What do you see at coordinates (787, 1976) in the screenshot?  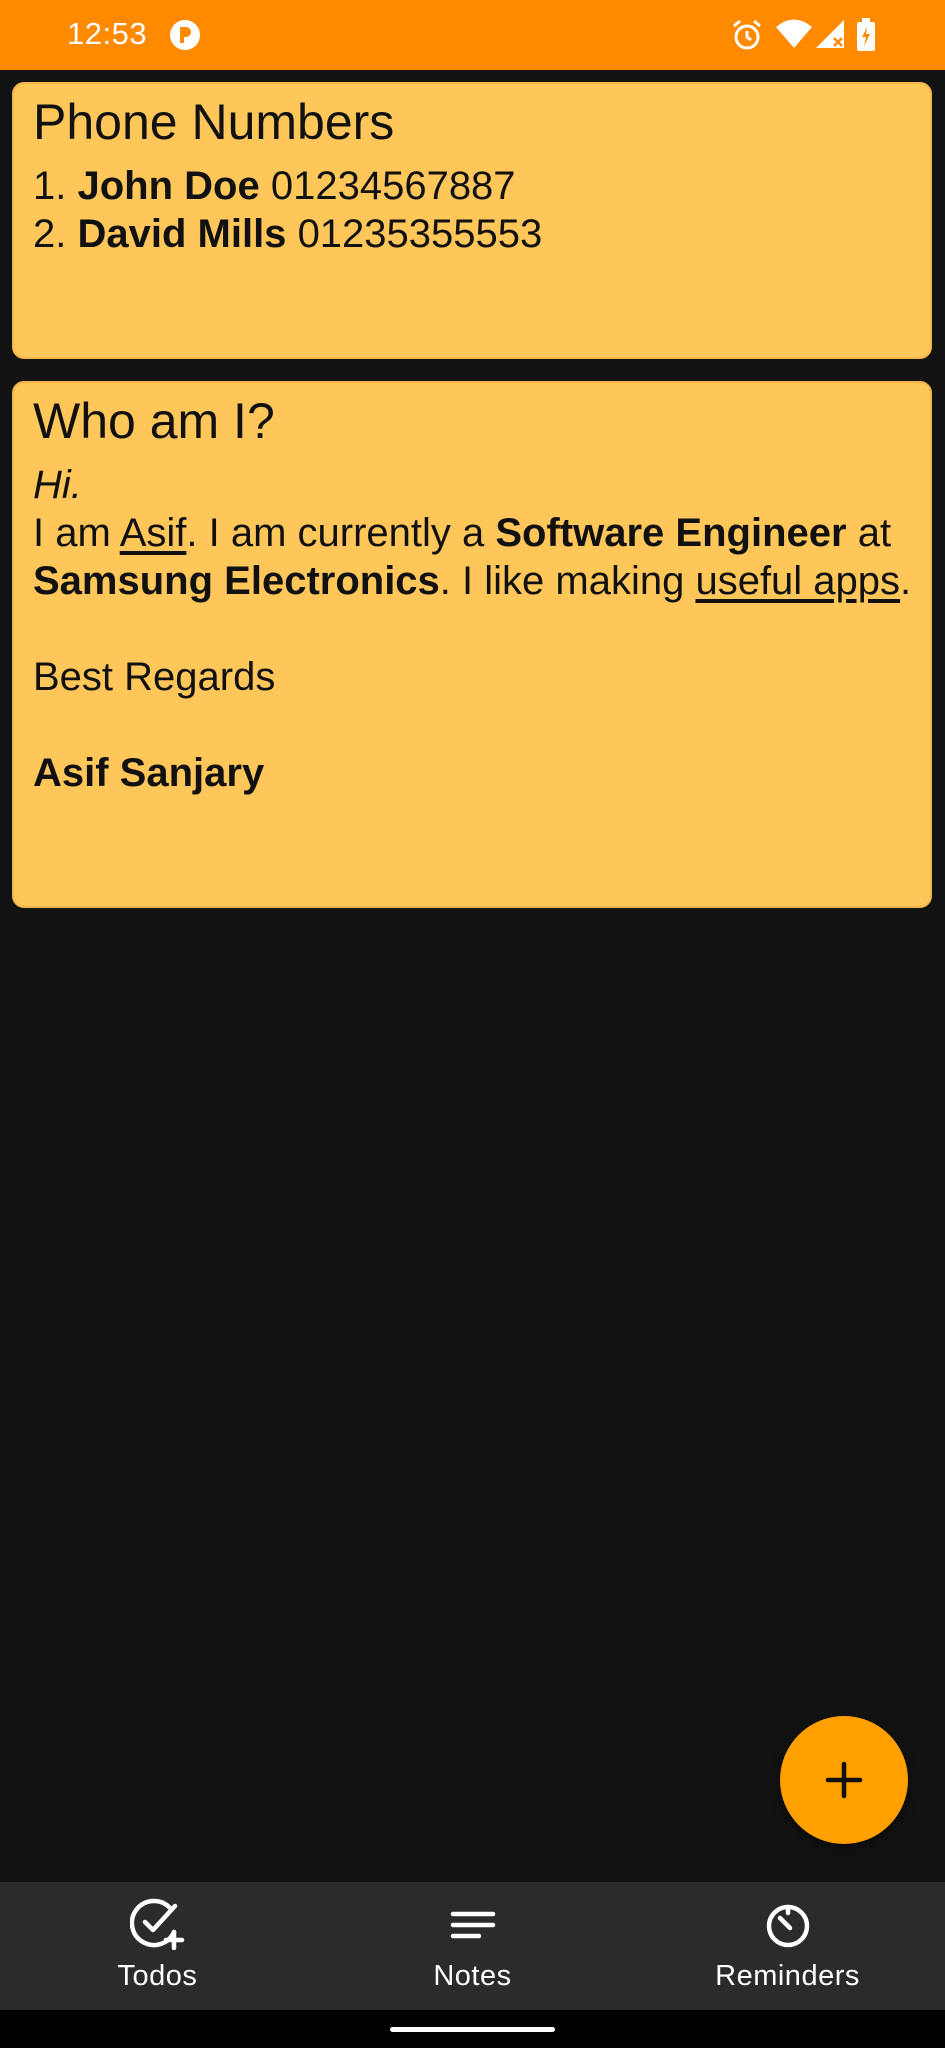 I see `nav-label-reminders: Reminders` at bounding box center [787, 1976].